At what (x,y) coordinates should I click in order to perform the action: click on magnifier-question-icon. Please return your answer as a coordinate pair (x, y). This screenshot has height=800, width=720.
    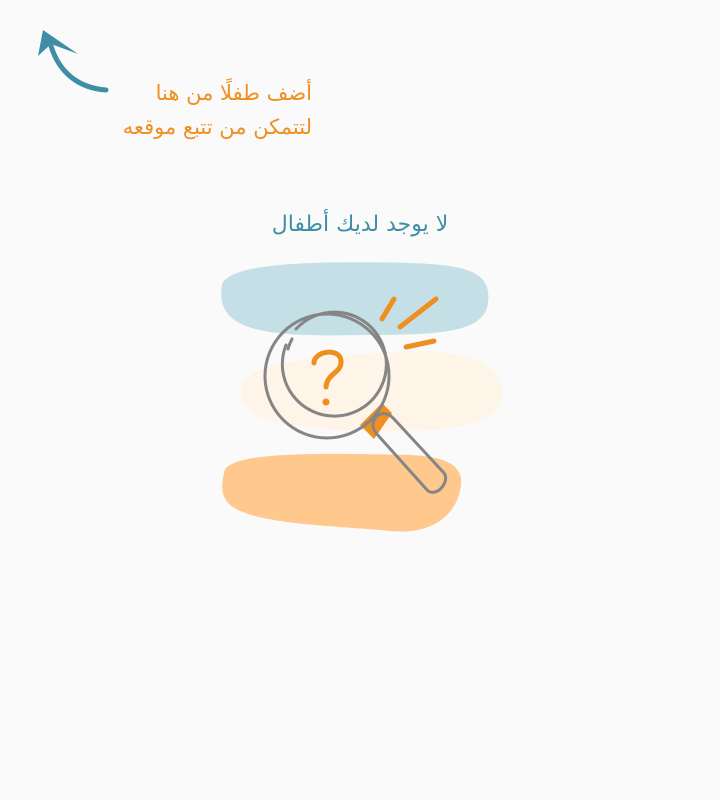
    Looking at the image, I should click on (362, 397).